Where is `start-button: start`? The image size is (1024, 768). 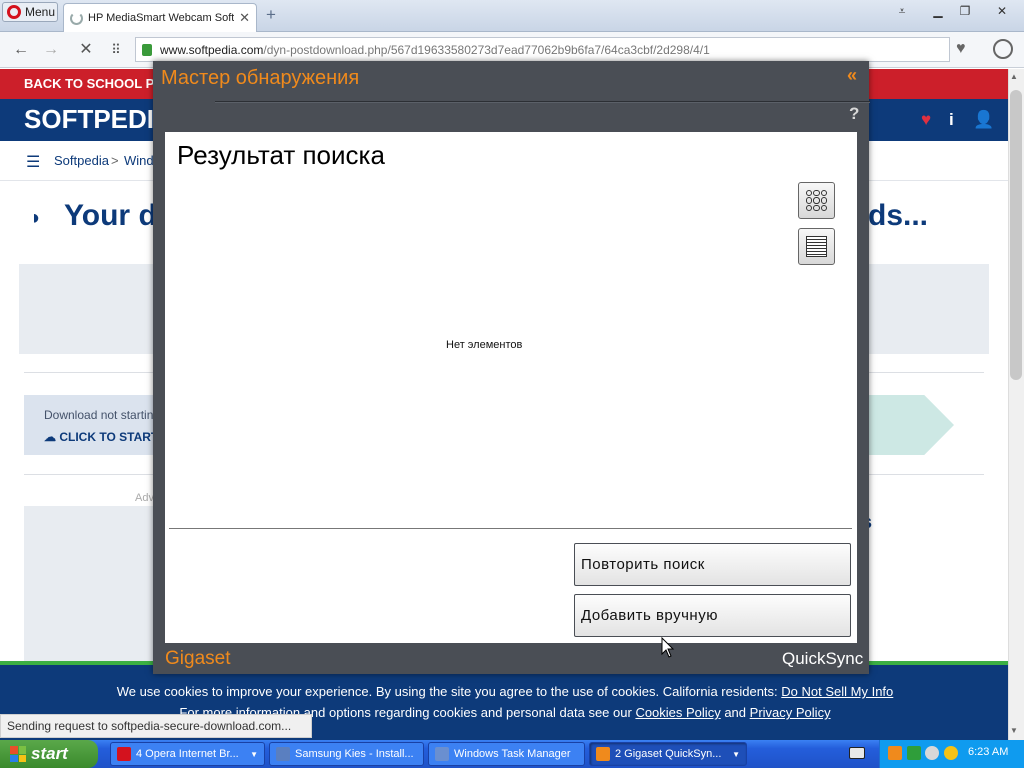
start-button: start is located at coordinates (49, 754).